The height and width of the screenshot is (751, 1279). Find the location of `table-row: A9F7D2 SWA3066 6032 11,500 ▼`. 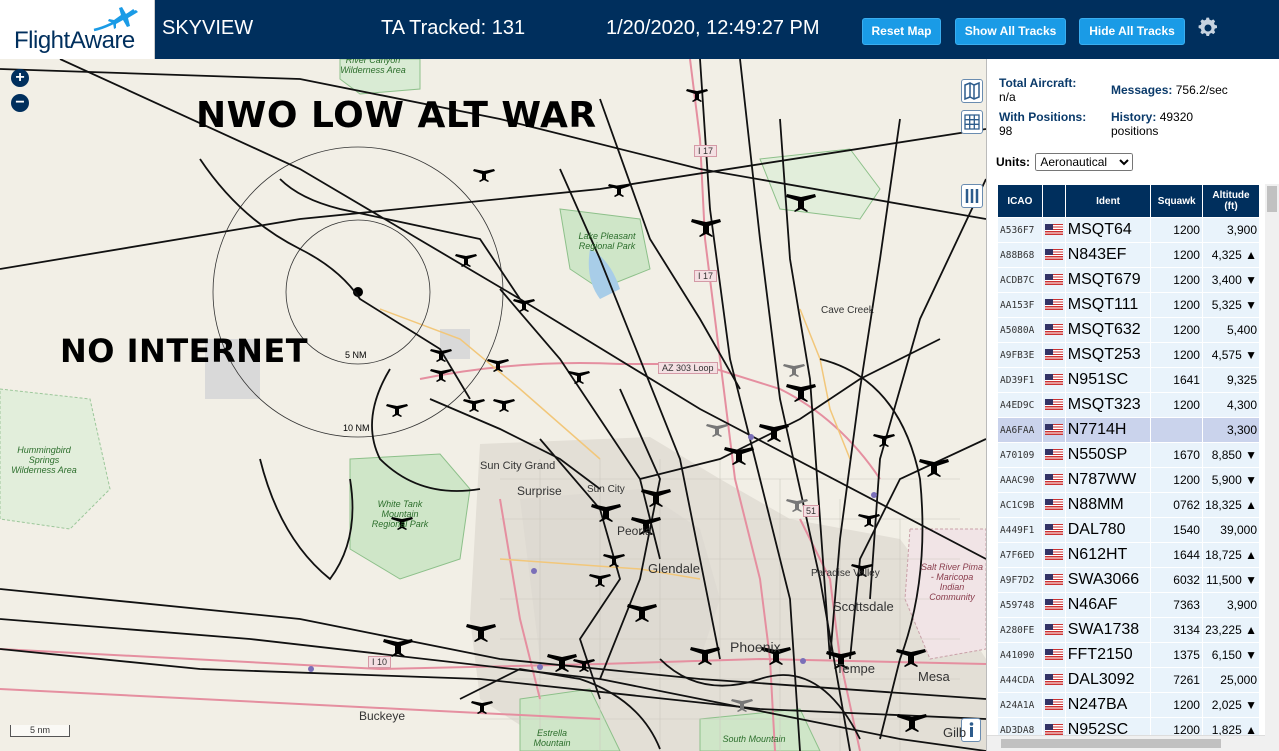

table-row: A9F7D2 SWA3066 6032 11,500 ▼ is located at coordinates (1128, 580).